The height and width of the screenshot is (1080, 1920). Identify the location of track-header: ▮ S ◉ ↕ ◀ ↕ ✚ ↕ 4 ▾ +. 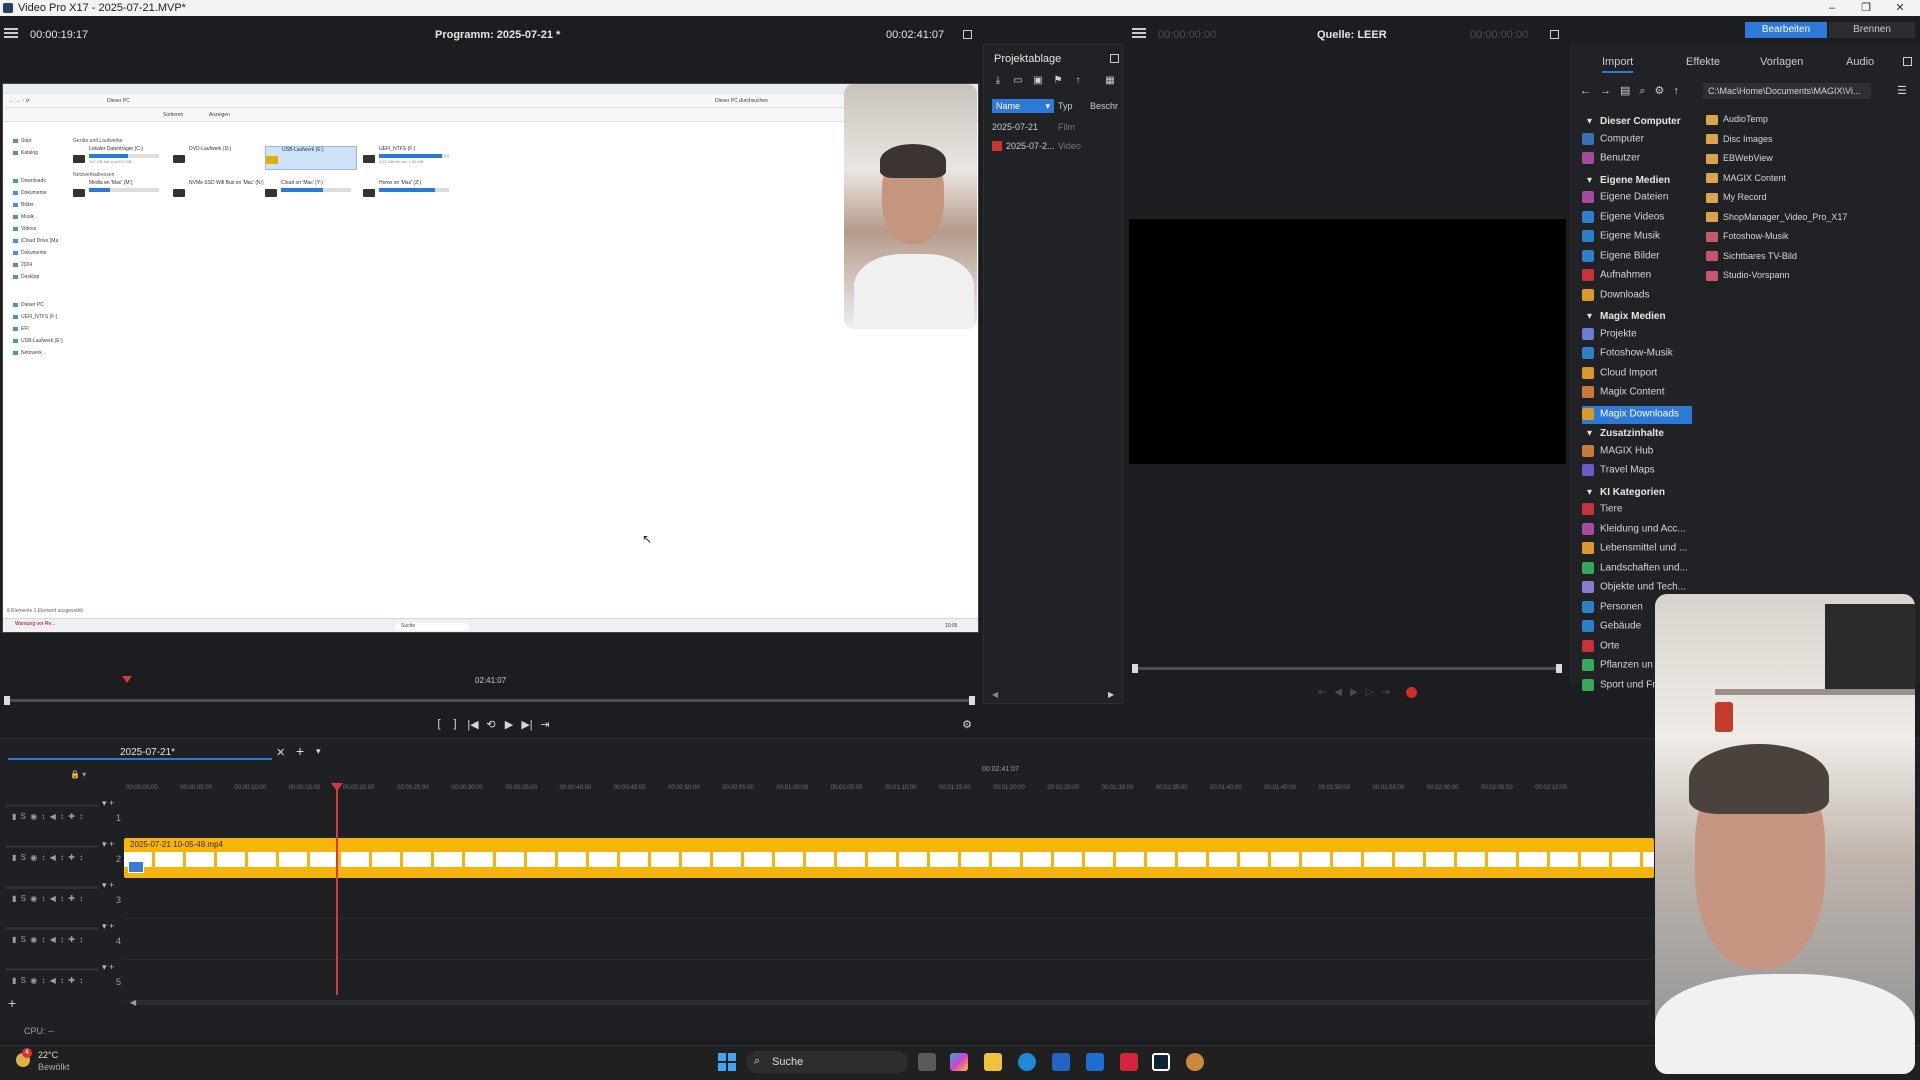
(63, 939).